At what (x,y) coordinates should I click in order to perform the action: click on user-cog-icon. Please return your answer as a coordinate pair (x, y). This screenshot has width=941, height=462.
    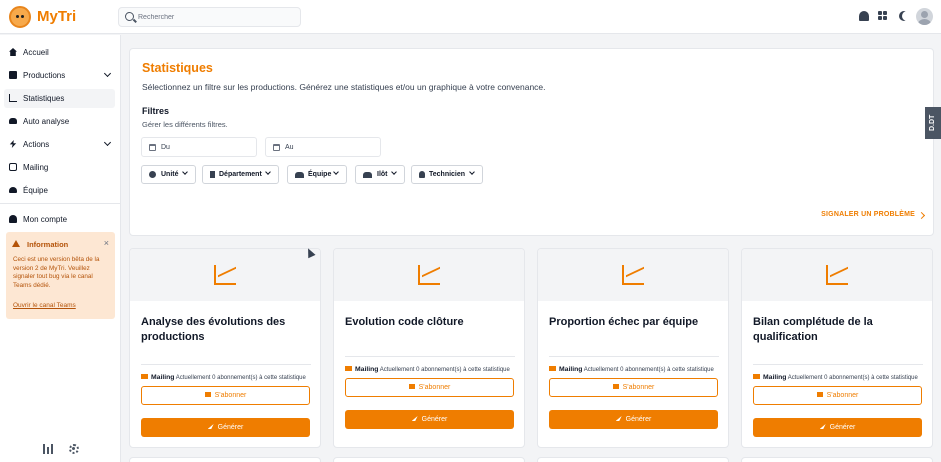
    Looking at the image, I should click on (13, 219).